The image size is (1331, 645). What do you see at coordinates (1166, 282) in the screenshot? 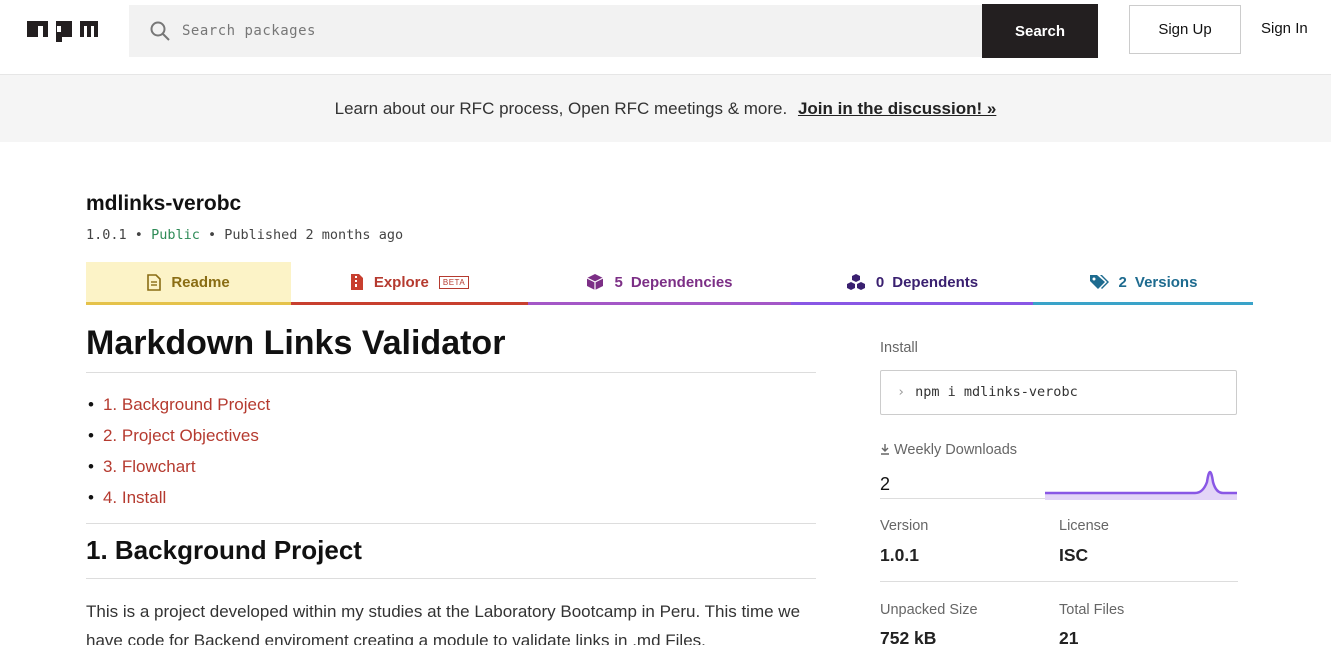
I see `tab-versions-label: Versions` at bounding box center [1166, 282].